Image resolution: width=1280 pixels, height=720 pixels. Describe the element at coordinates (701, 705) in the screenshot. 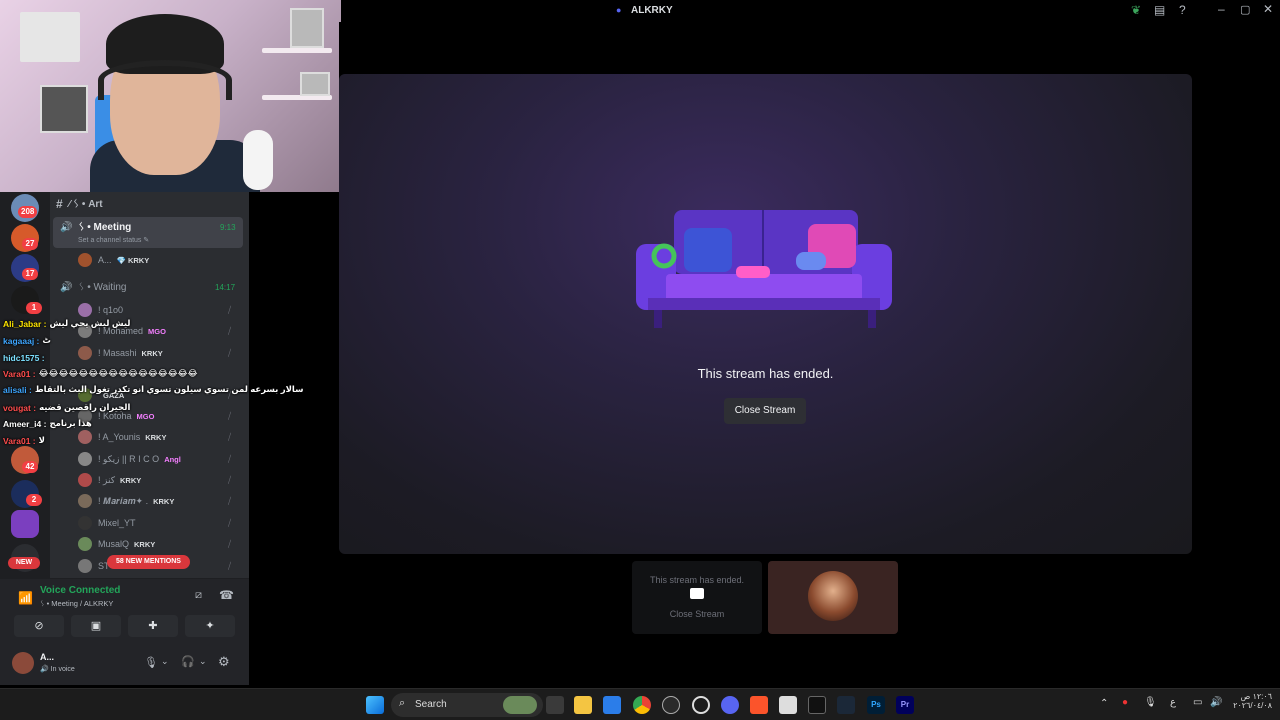

I see `obs-icon` at that location.